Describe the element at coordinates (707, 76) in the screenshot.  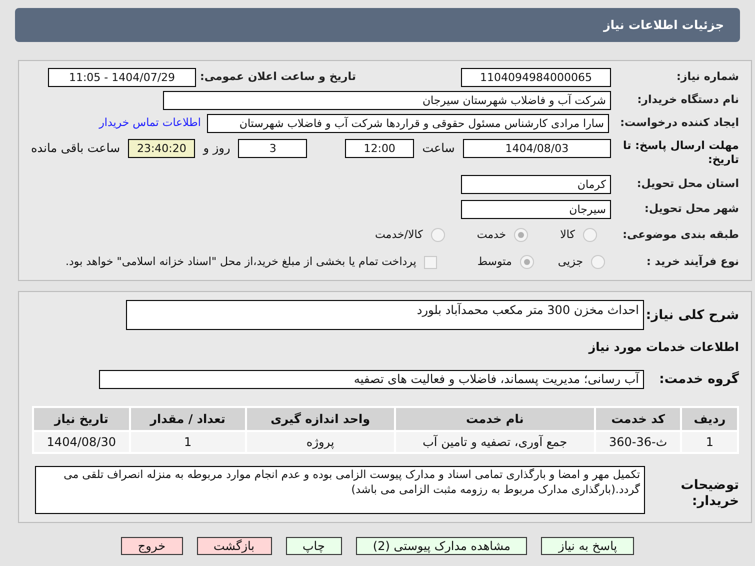
I see `field-label: شماره نیاز:` at that location.